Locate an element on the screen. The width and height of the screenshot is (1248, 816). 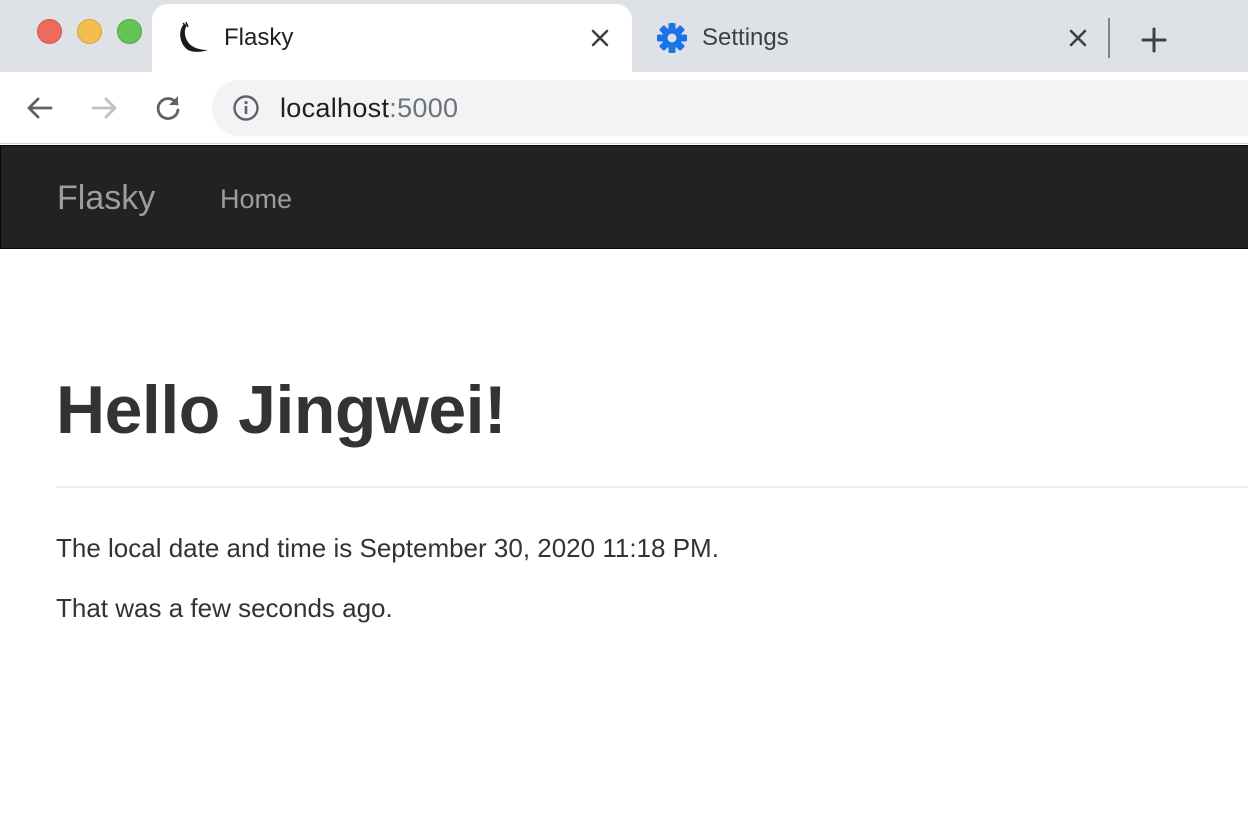
flask-horn-icon is located at coordinates (194, 36).